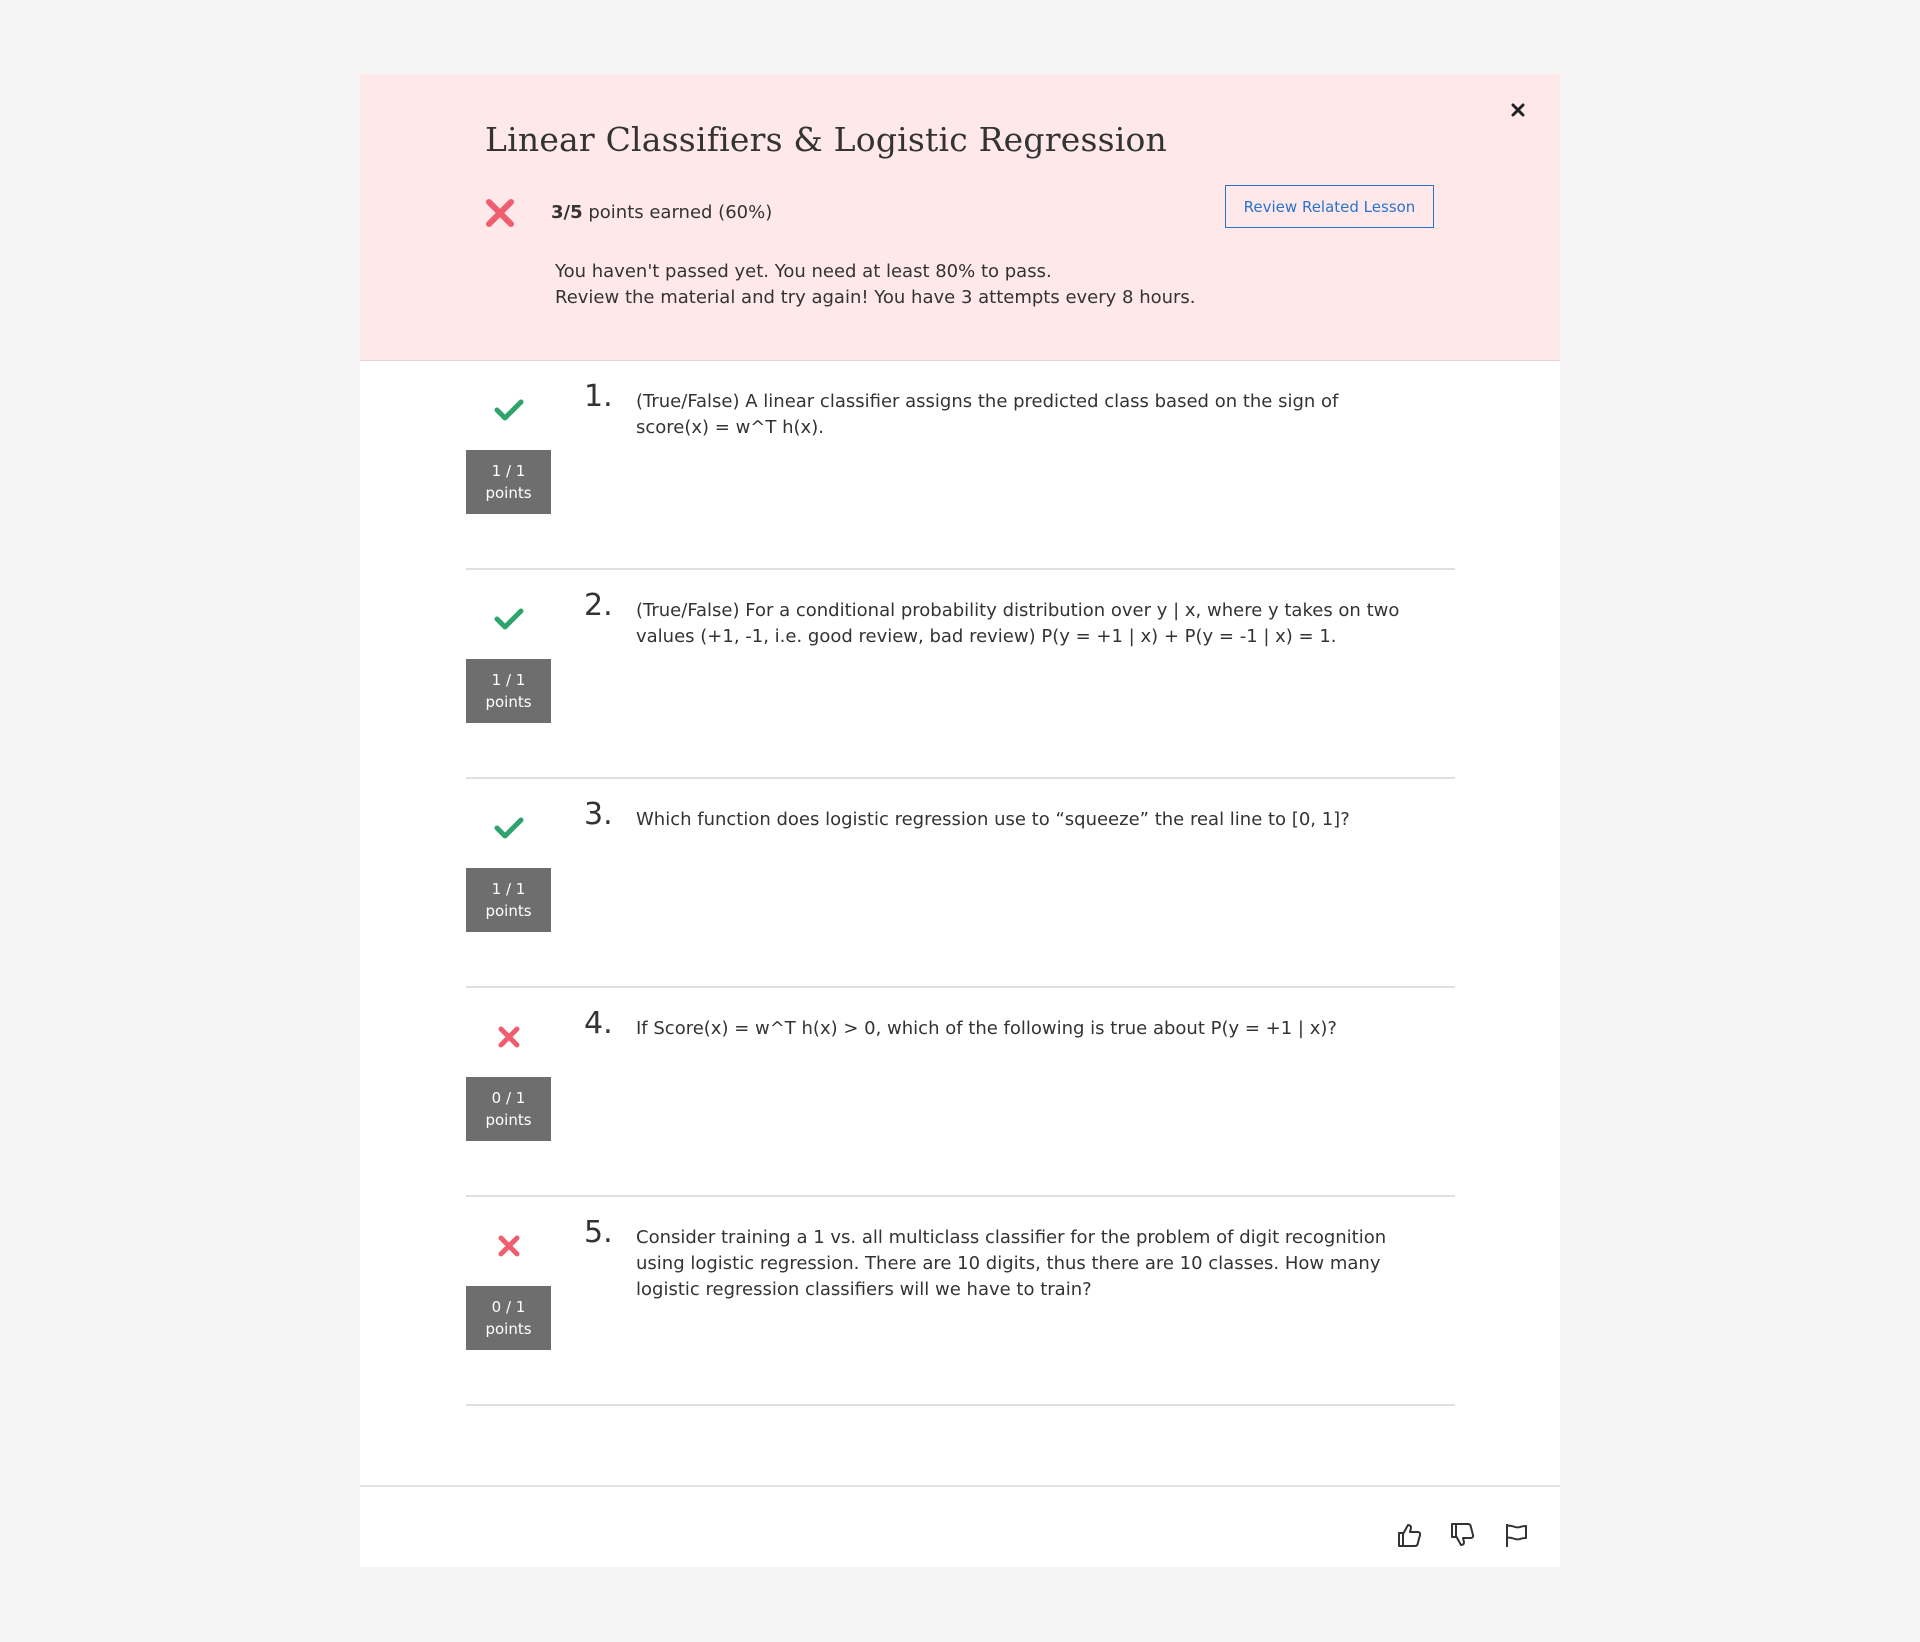 This screenshot has height=1642, width=1920. I want to click on score-suffix: points earned (60%), so click(677, 212).